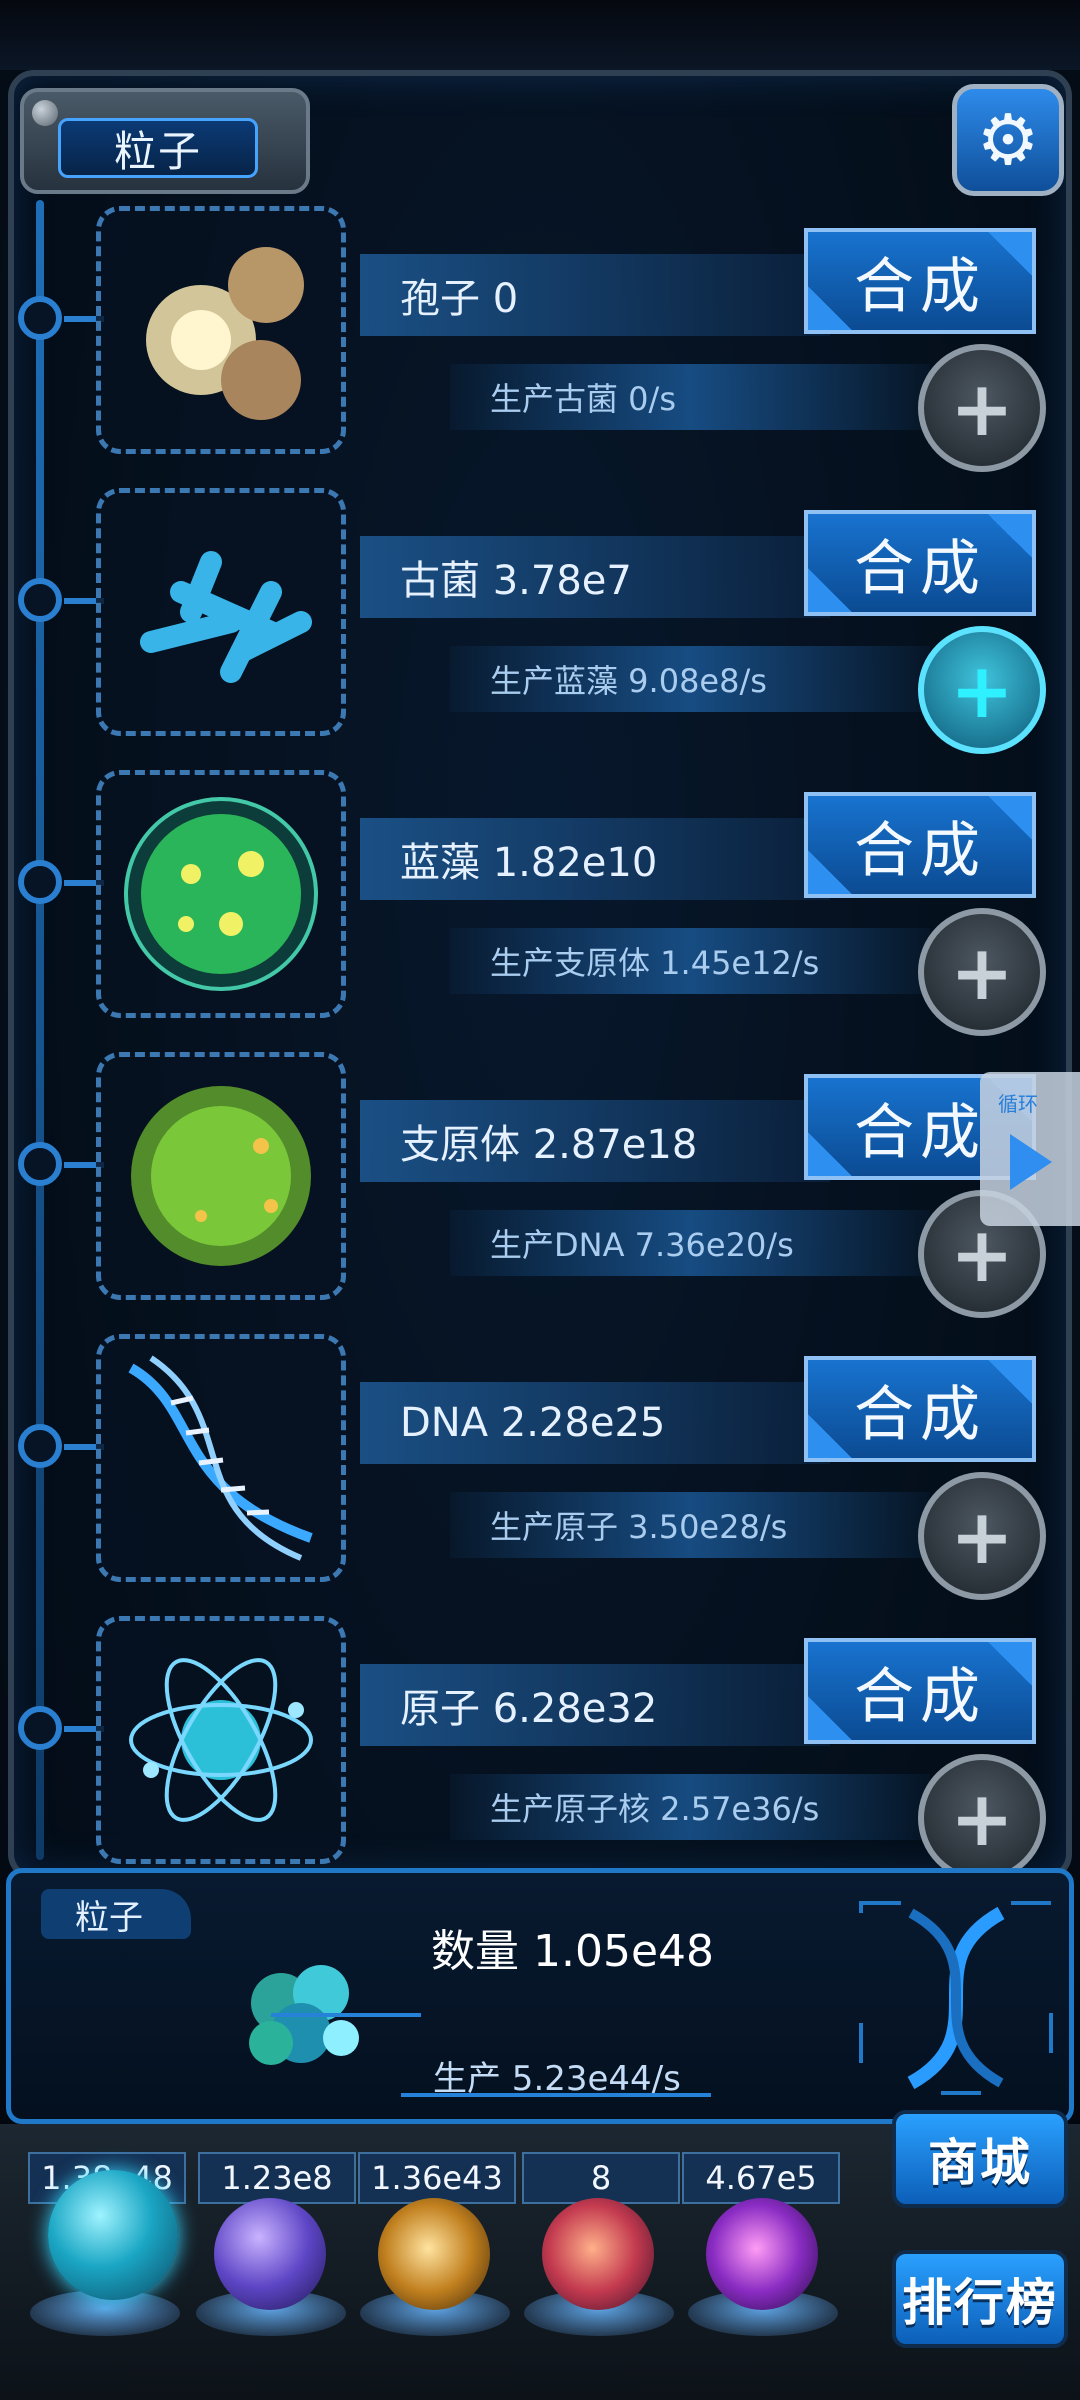 Image resolution: width=1080 pixels, height=2400 pixels. I want to click on summary-tab: 粒子, so click(116, 1914).